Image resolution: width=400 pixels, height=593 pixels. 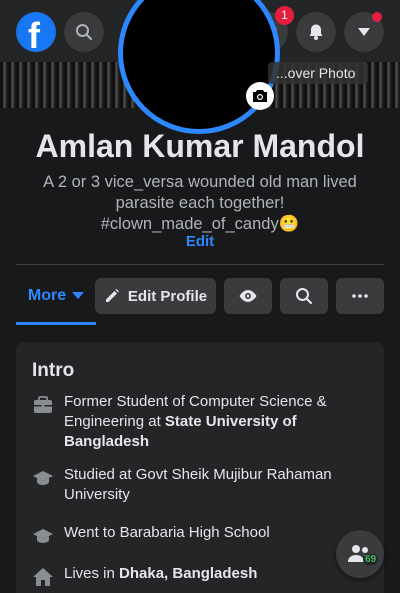 I want to click on intro-item-school: Went to Barabaria High School, so click(x=192, y=534).